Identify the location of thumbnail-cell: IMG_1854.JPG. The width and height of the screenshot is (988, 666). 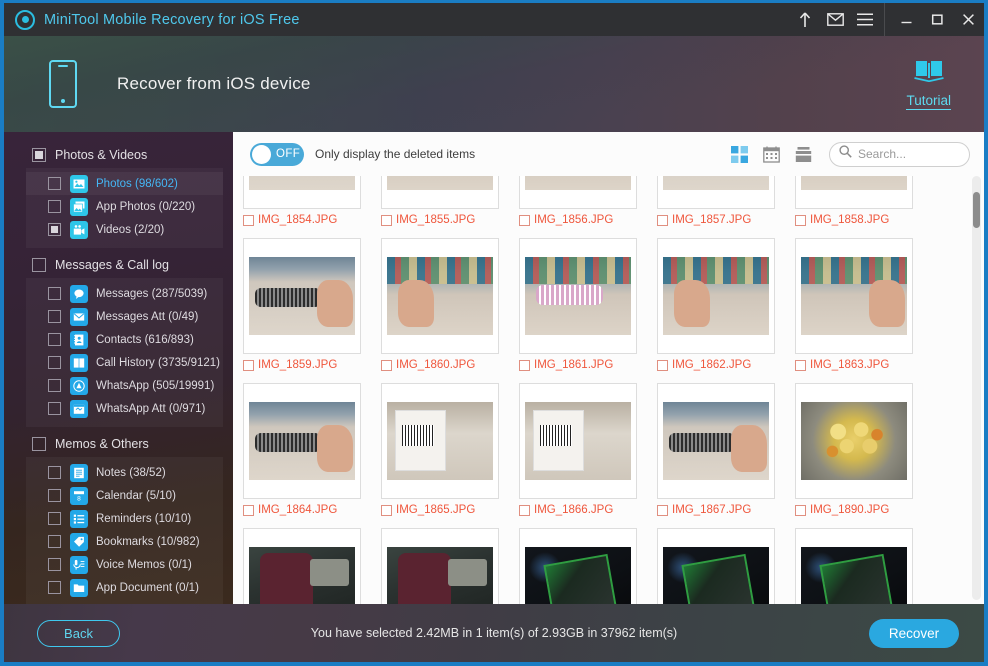
(312, 201).